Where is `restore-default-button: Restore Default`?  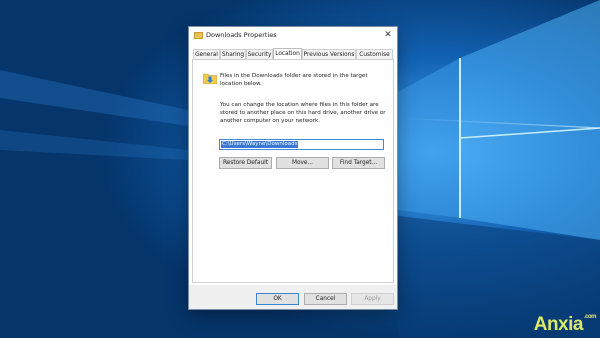 restore-default-button: Restore Default is located at coordinates (245, 163).